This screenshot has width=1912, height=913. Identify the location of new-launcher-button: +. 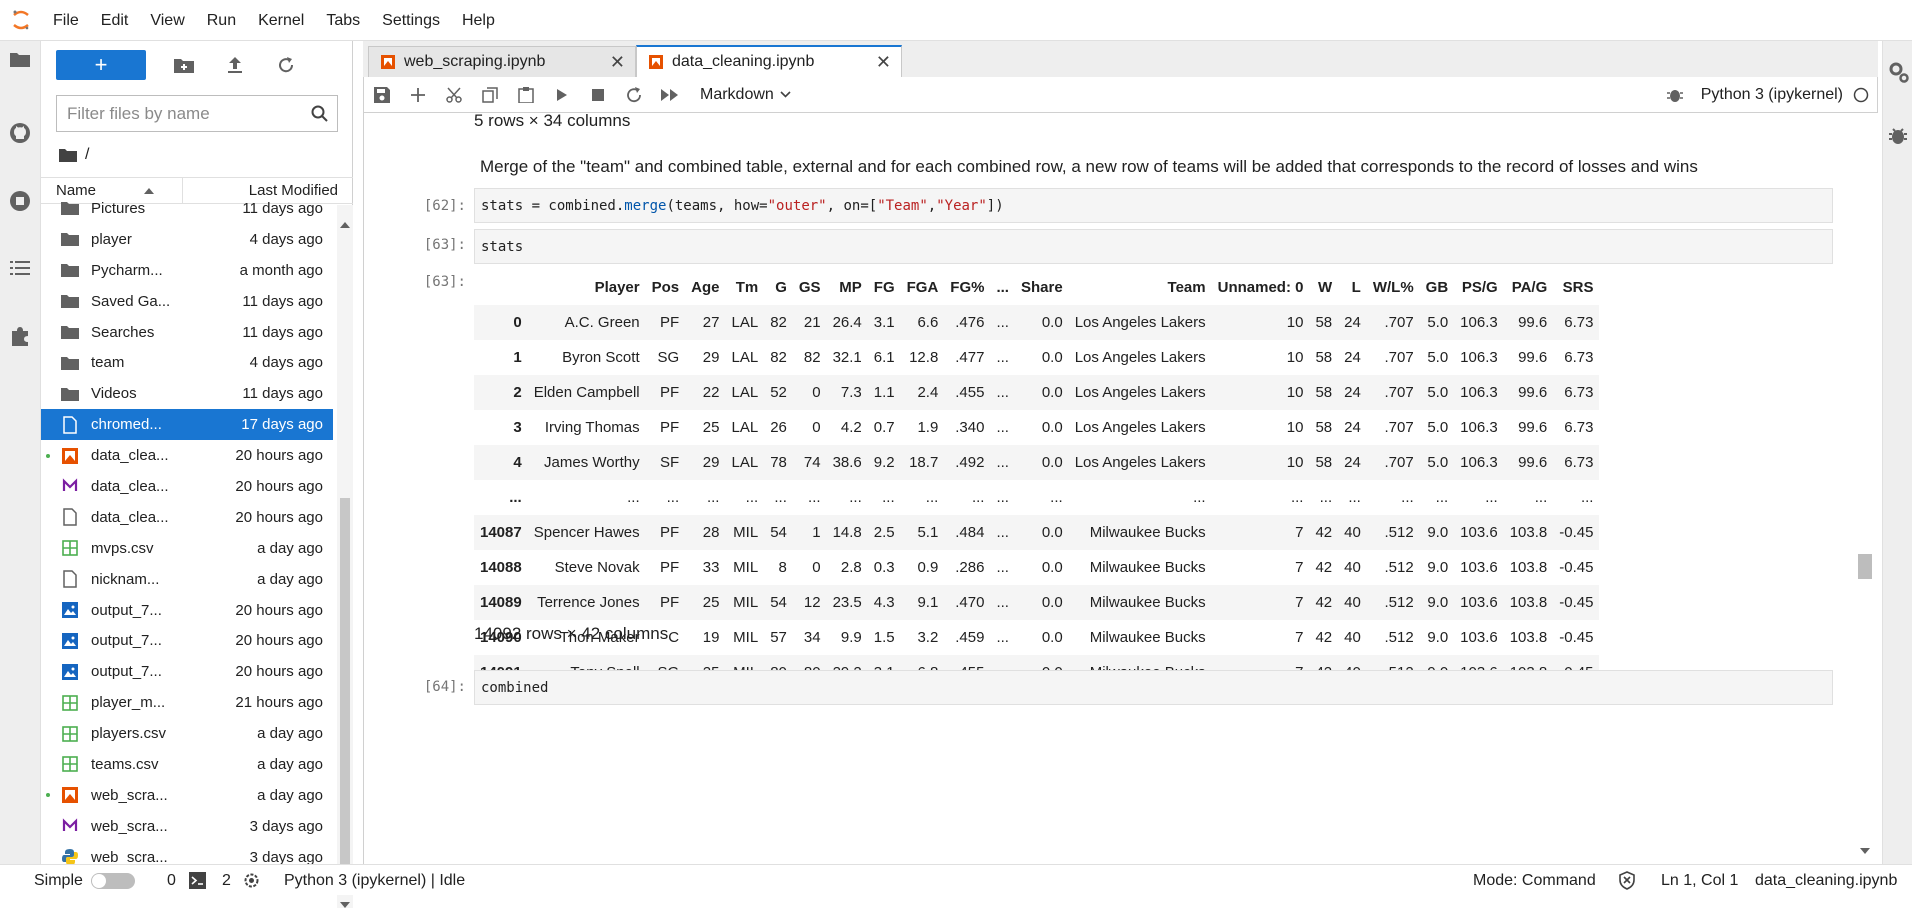
(101, 65).